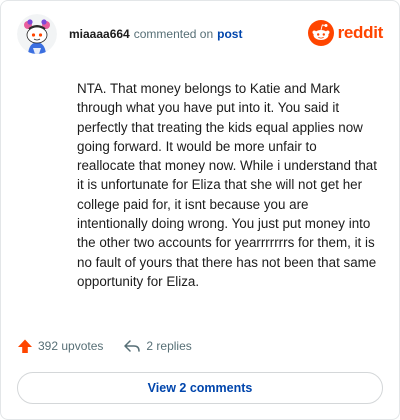 This screenshot has width=400, height=420. What do you see at coordinates (99, 34) in the screenshot?
I see `username: miaaaa664` at bounding box center [99, 34].